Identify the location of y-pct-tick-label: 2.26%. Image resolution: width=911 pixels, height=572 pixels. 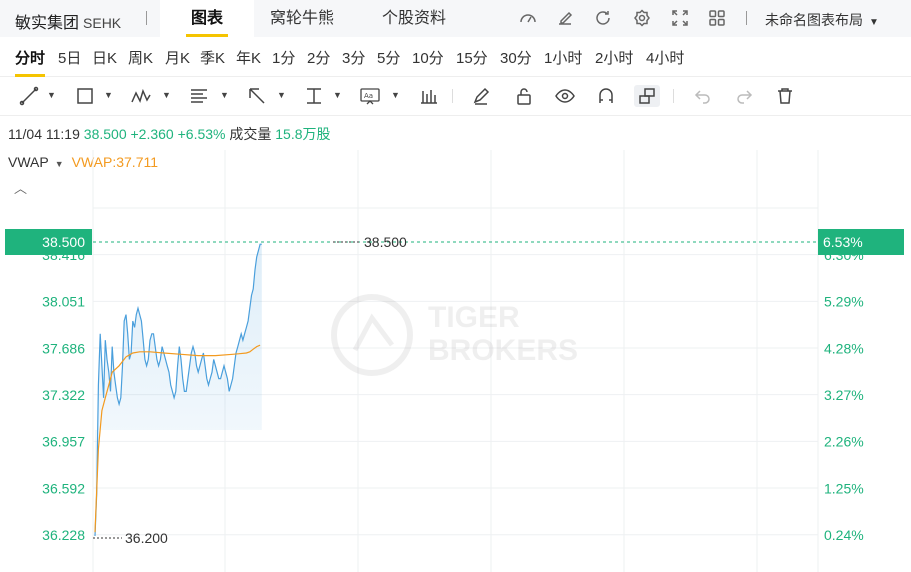
(844, 442).